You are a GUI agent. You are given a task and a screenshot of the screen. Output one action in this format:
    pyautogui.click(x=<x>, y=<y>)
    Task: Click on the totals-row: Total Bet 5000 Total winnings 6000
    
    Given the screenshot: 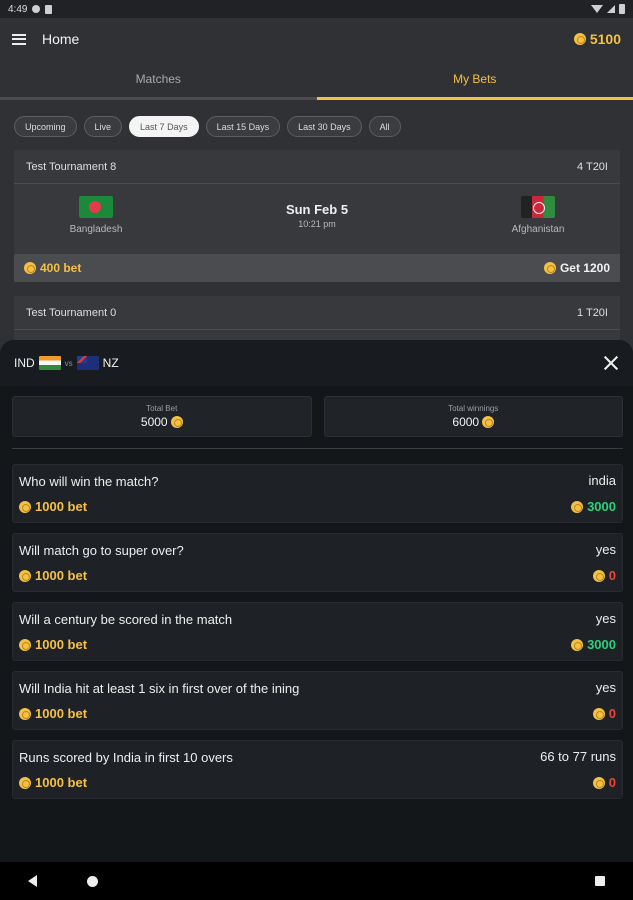 What is the action you would take?
    pyautogui.click(x=317, y=416)
    